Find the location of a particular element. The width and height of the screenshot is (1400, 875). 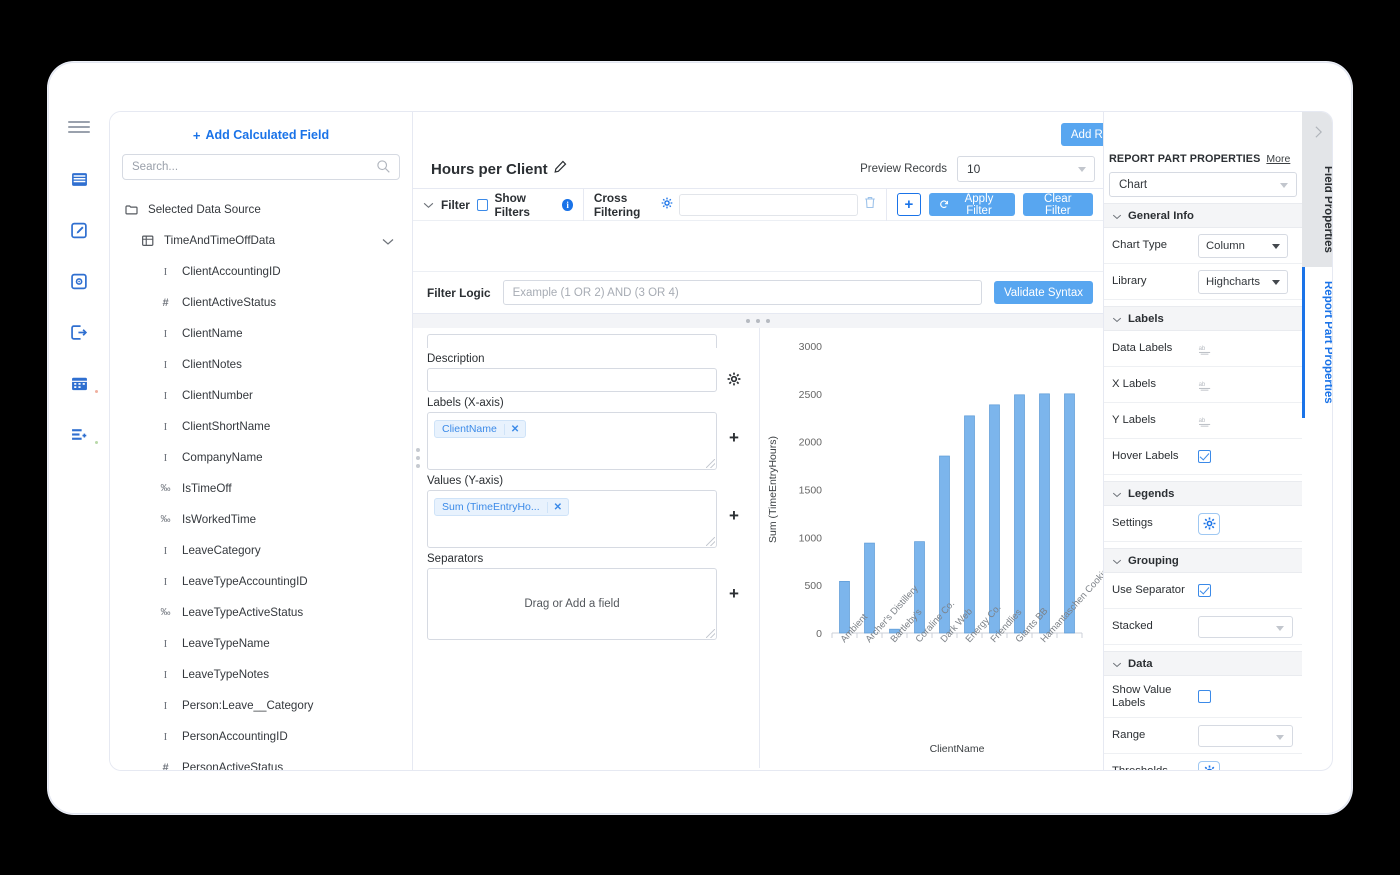

field-item: I LeaveTypeAccountingID is located at coordinates (261, 581).